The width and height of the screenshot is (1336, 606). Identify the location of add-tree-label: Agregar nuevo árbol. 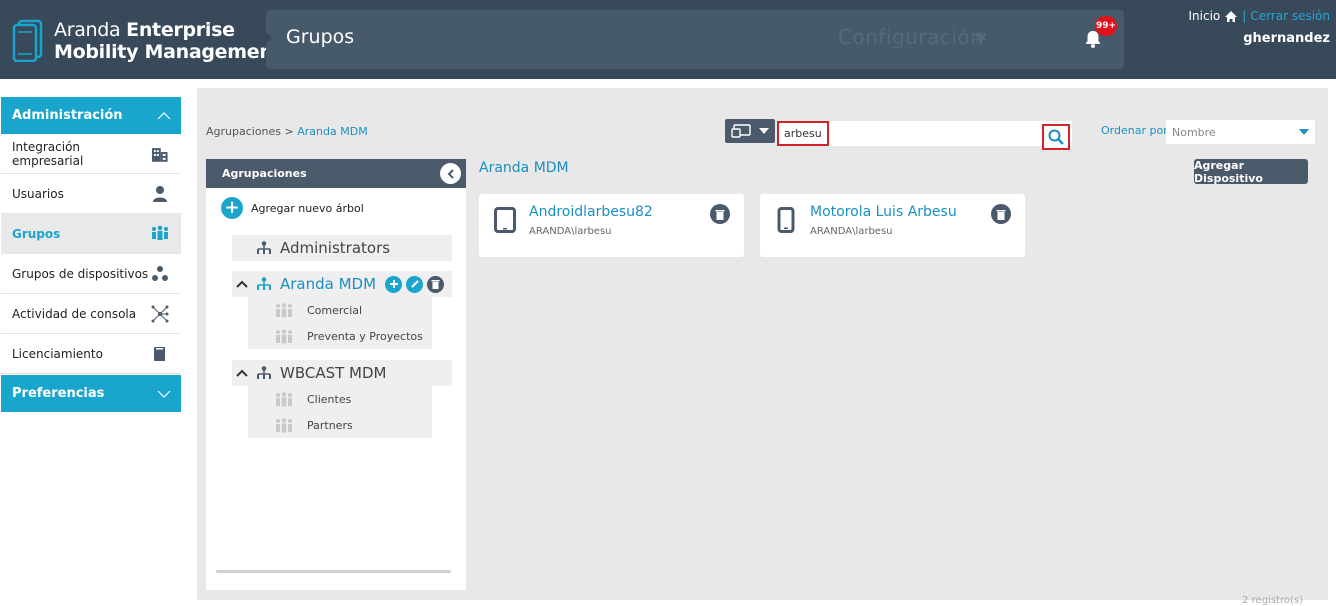
(307, 208).